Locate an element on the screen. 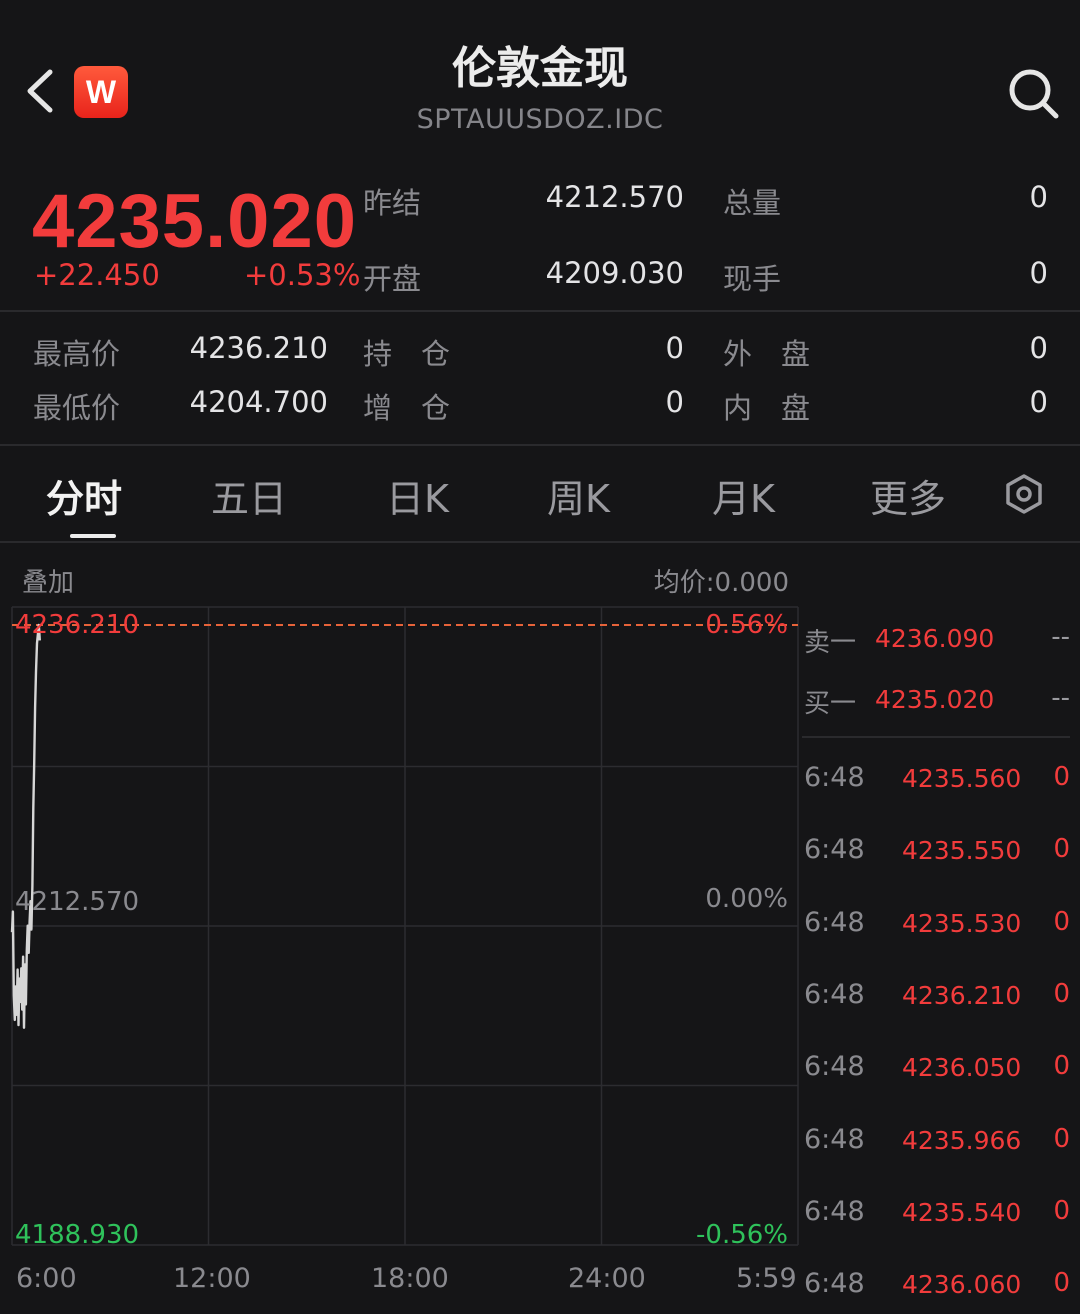 This screenshot has width=1080, height=1314. outer-volume-value: 0 is located at coordinates (1038, 348).